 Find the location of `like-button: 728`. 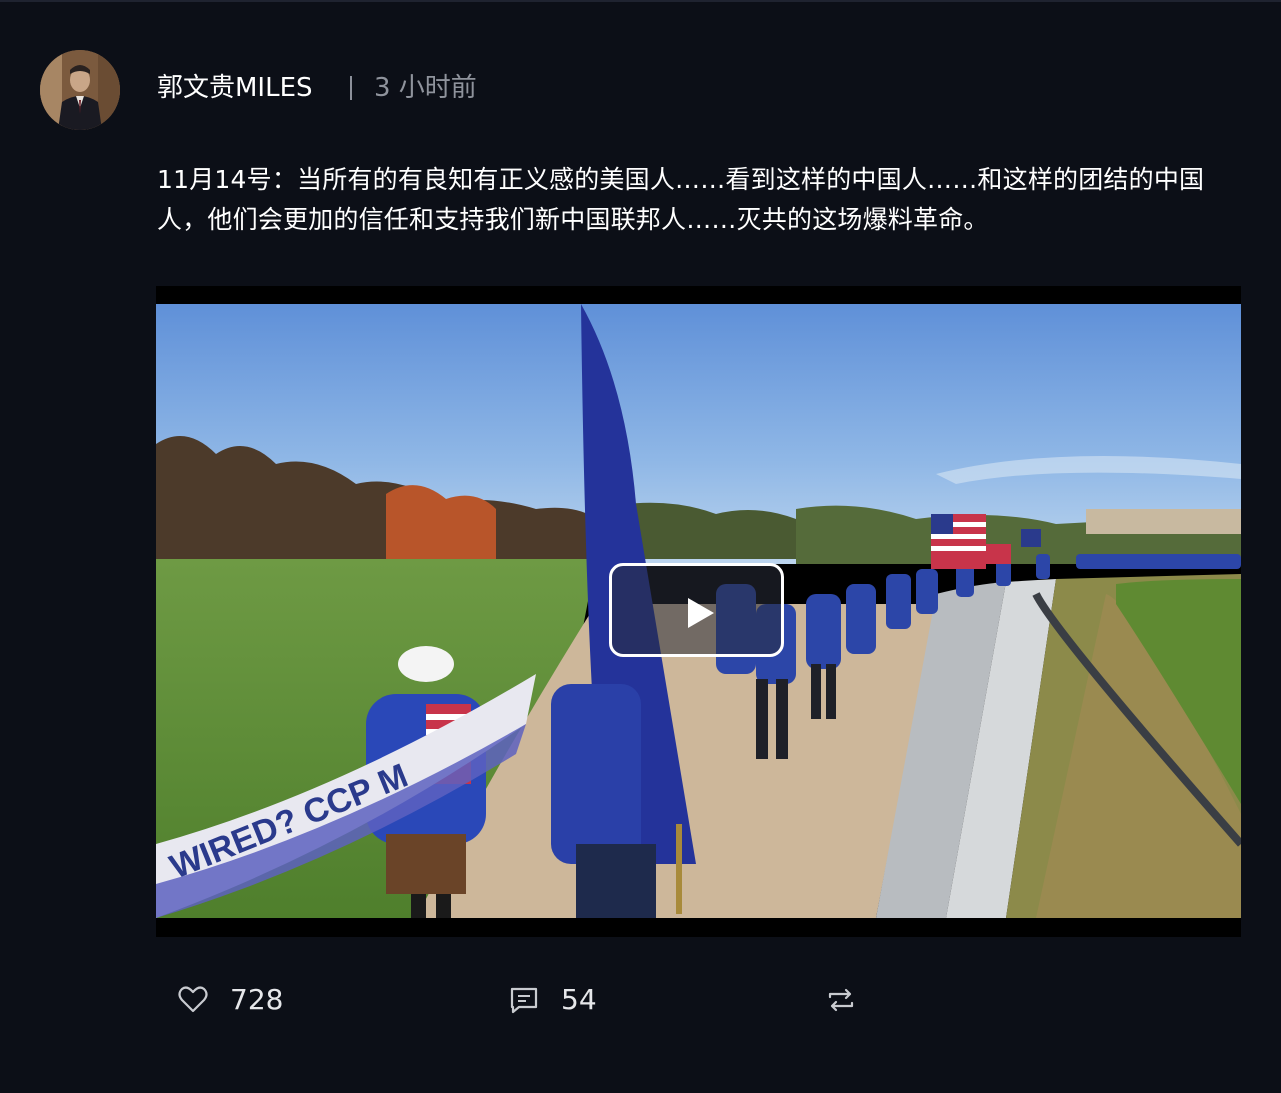

like-button: 728 is located at coordinates (230, 1000).